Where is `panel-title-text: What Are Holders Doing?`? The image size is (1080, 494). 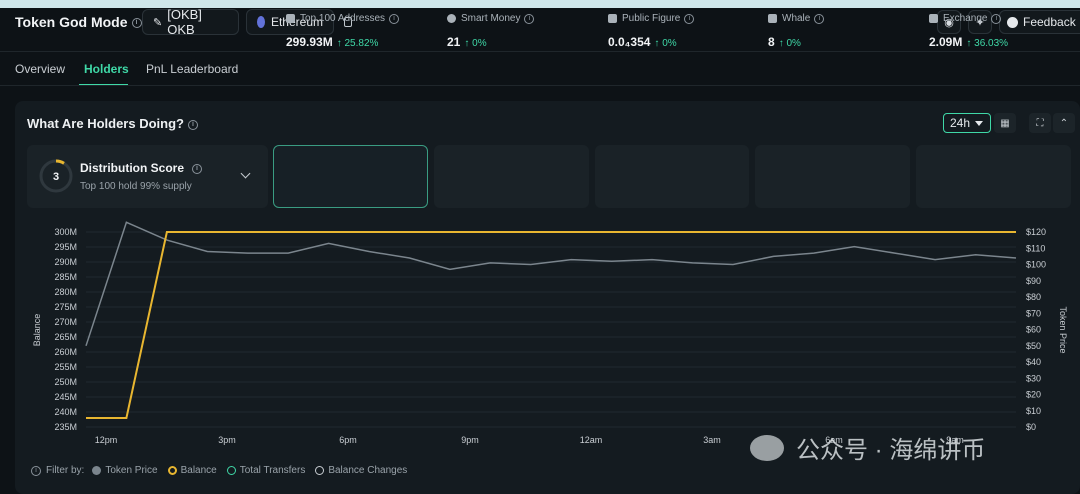
panel-title-text: What Are Holders Doing? is located at coordinates (105, 123).